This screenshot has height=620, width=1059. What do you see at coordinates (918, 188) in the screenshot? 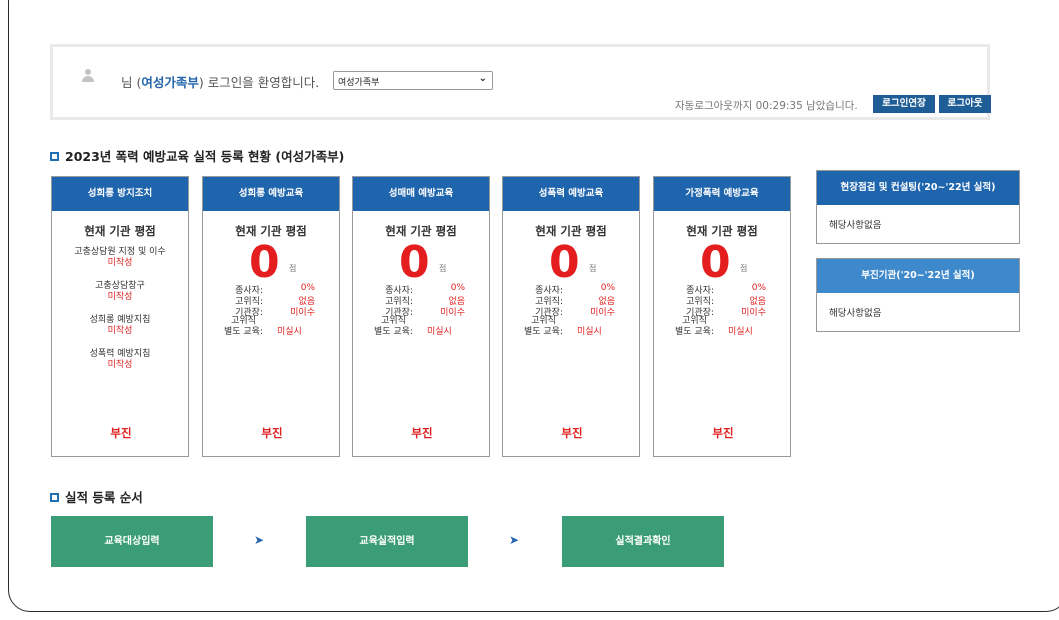
I see `panel-title: 현장점검 및 컨설팅('20~'22년 실적)` at bounding box center [918, 188].